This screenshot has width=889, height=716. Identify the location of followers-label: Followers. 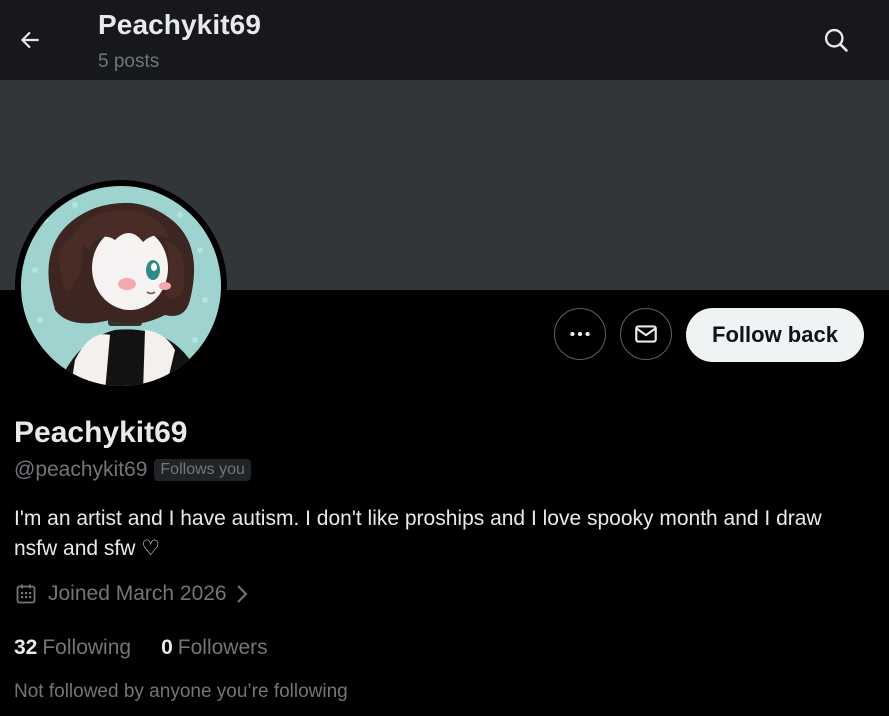
(222, 647).